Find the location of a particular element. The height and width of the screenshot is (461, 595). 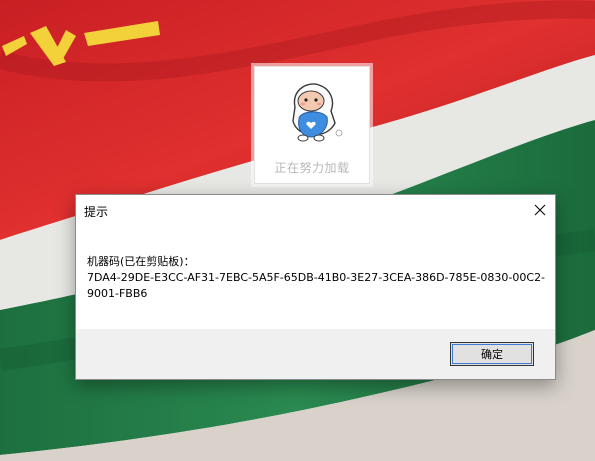

dialog-title: 提示 is located at coordinates (96, 212).